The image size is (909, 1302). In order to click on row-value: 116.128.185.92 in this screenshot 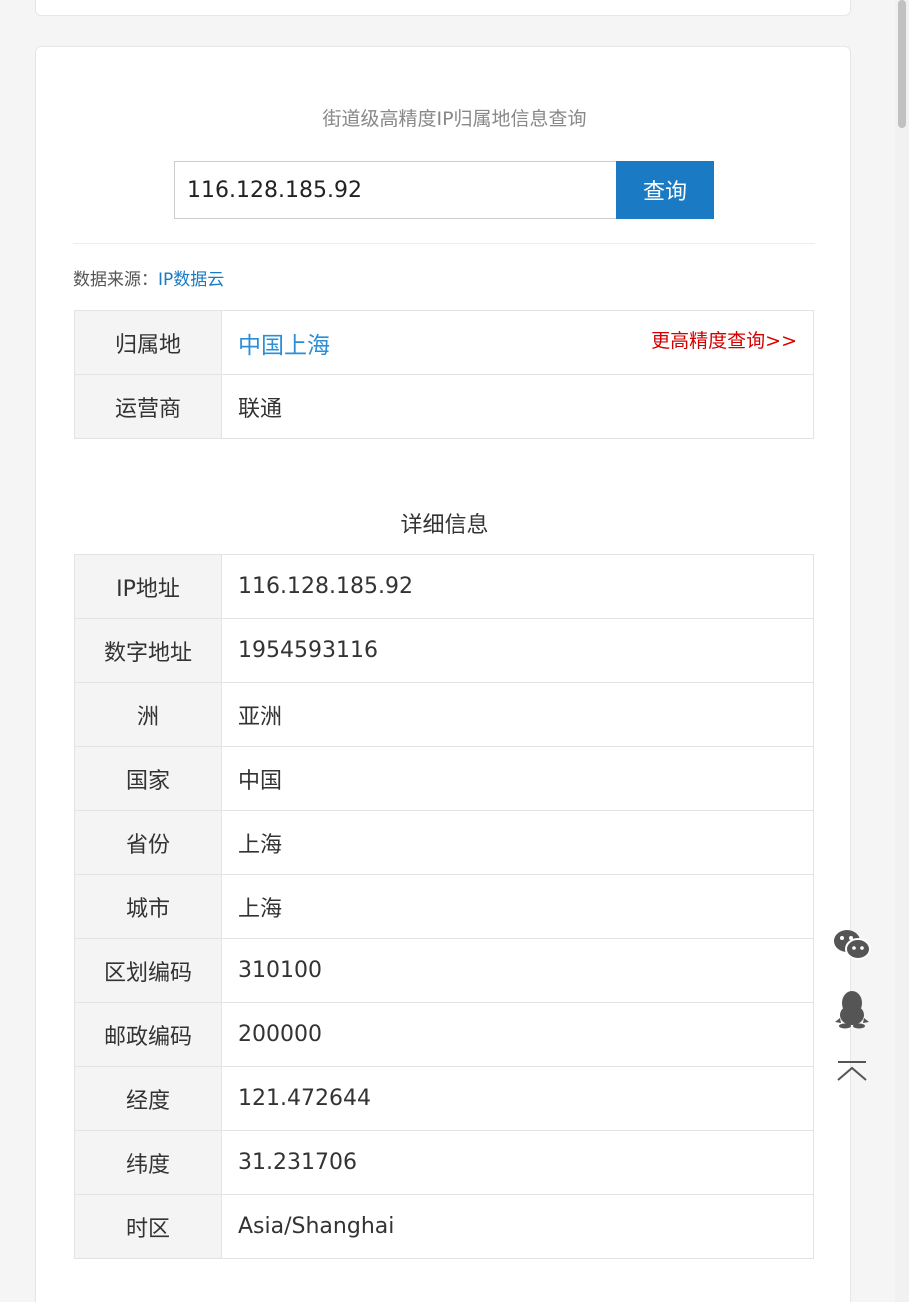, I will do `click(517, 586)`.